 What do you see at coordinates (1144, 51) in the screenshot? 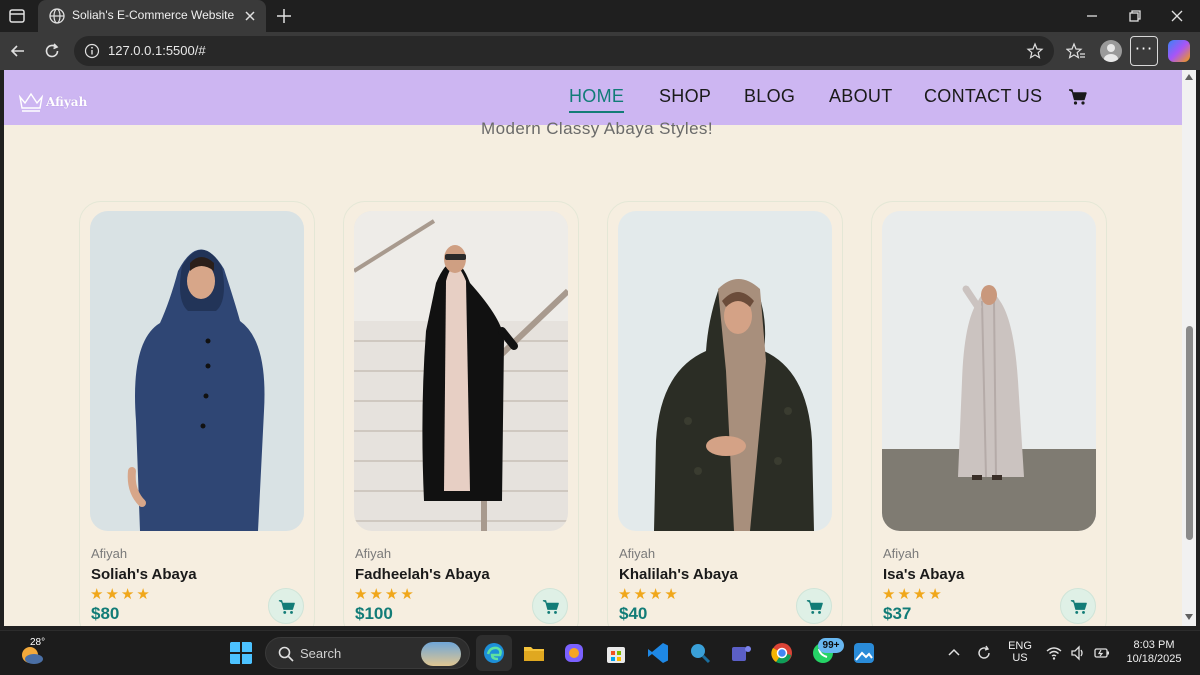
I see `settings-more-icon: ···` at bounding box center [1144, 51].